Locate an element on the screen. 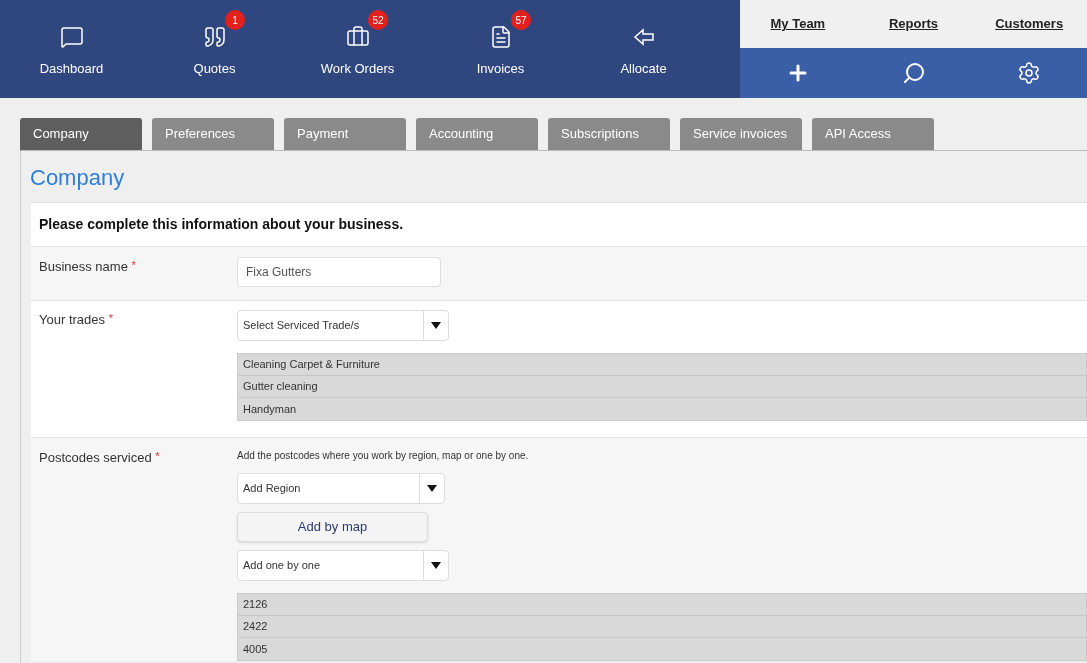 The width and height of the screenshot is (1087, 663). header-link: Customers is located at coordinates (1029, 24).